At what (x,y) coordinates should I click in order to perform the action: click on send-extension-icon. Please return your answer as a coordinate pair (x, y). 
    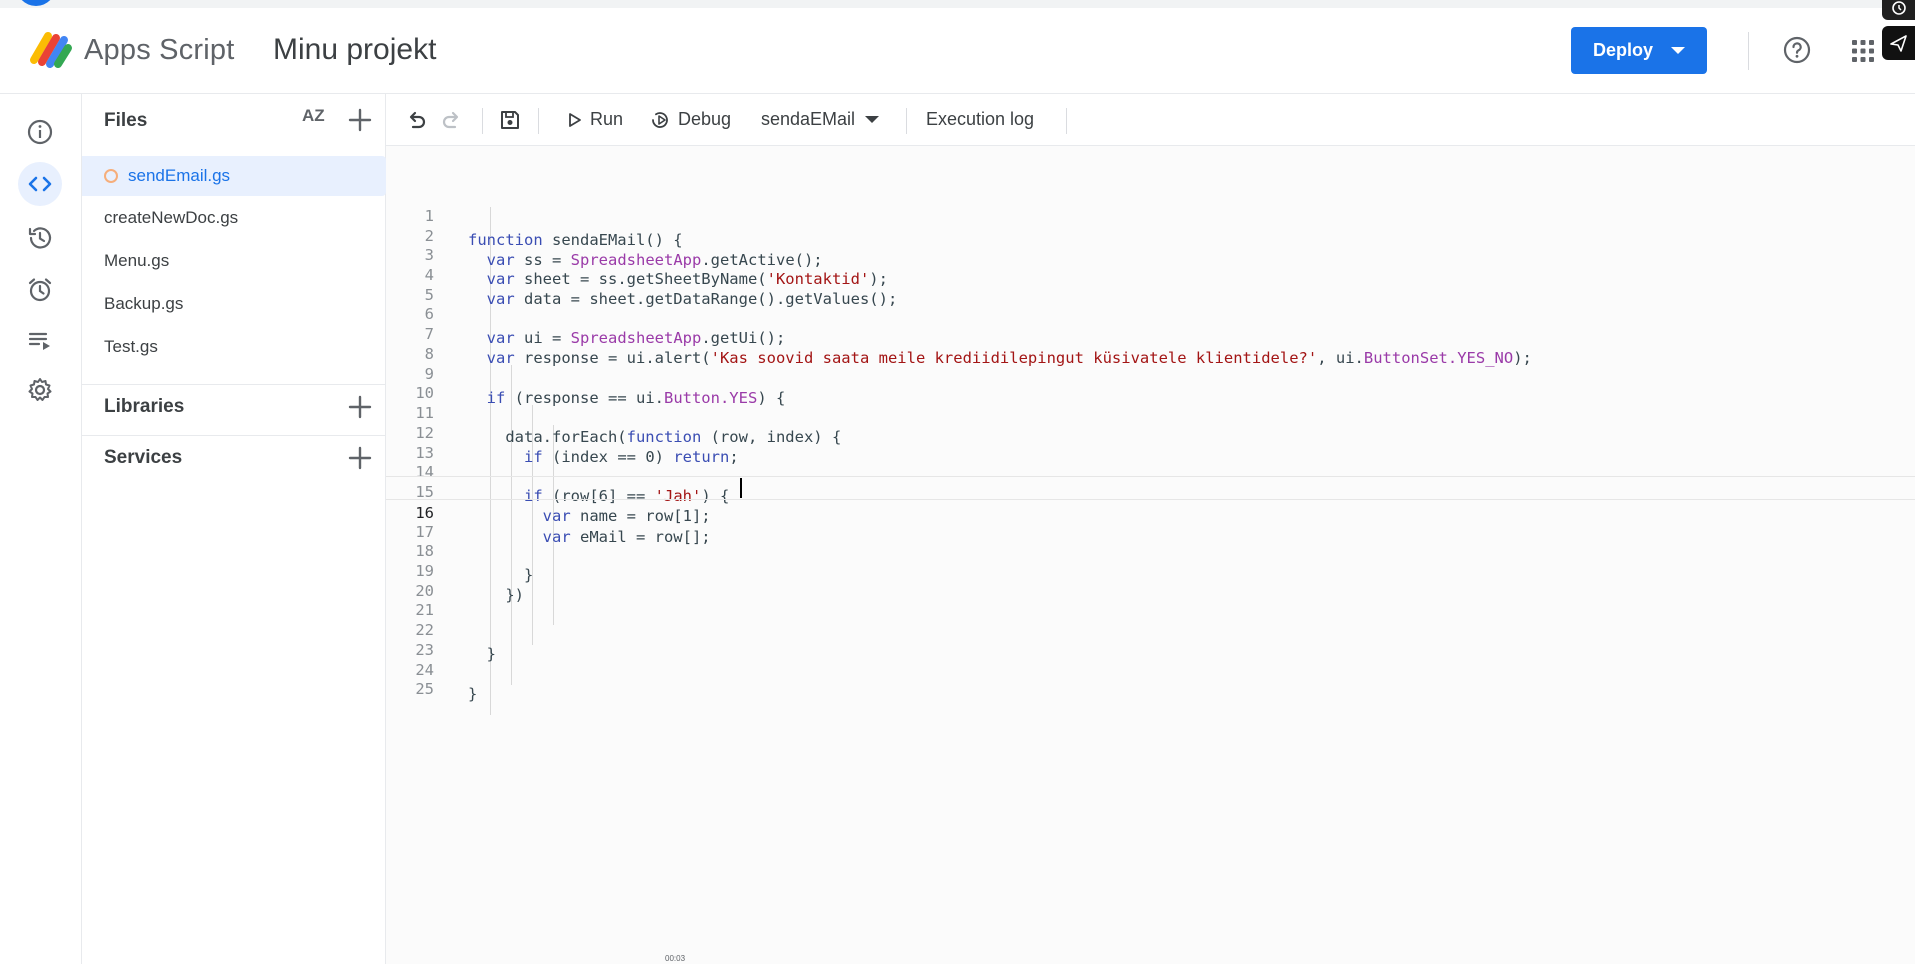
    Looking at the image, I should click on (1898, 43).